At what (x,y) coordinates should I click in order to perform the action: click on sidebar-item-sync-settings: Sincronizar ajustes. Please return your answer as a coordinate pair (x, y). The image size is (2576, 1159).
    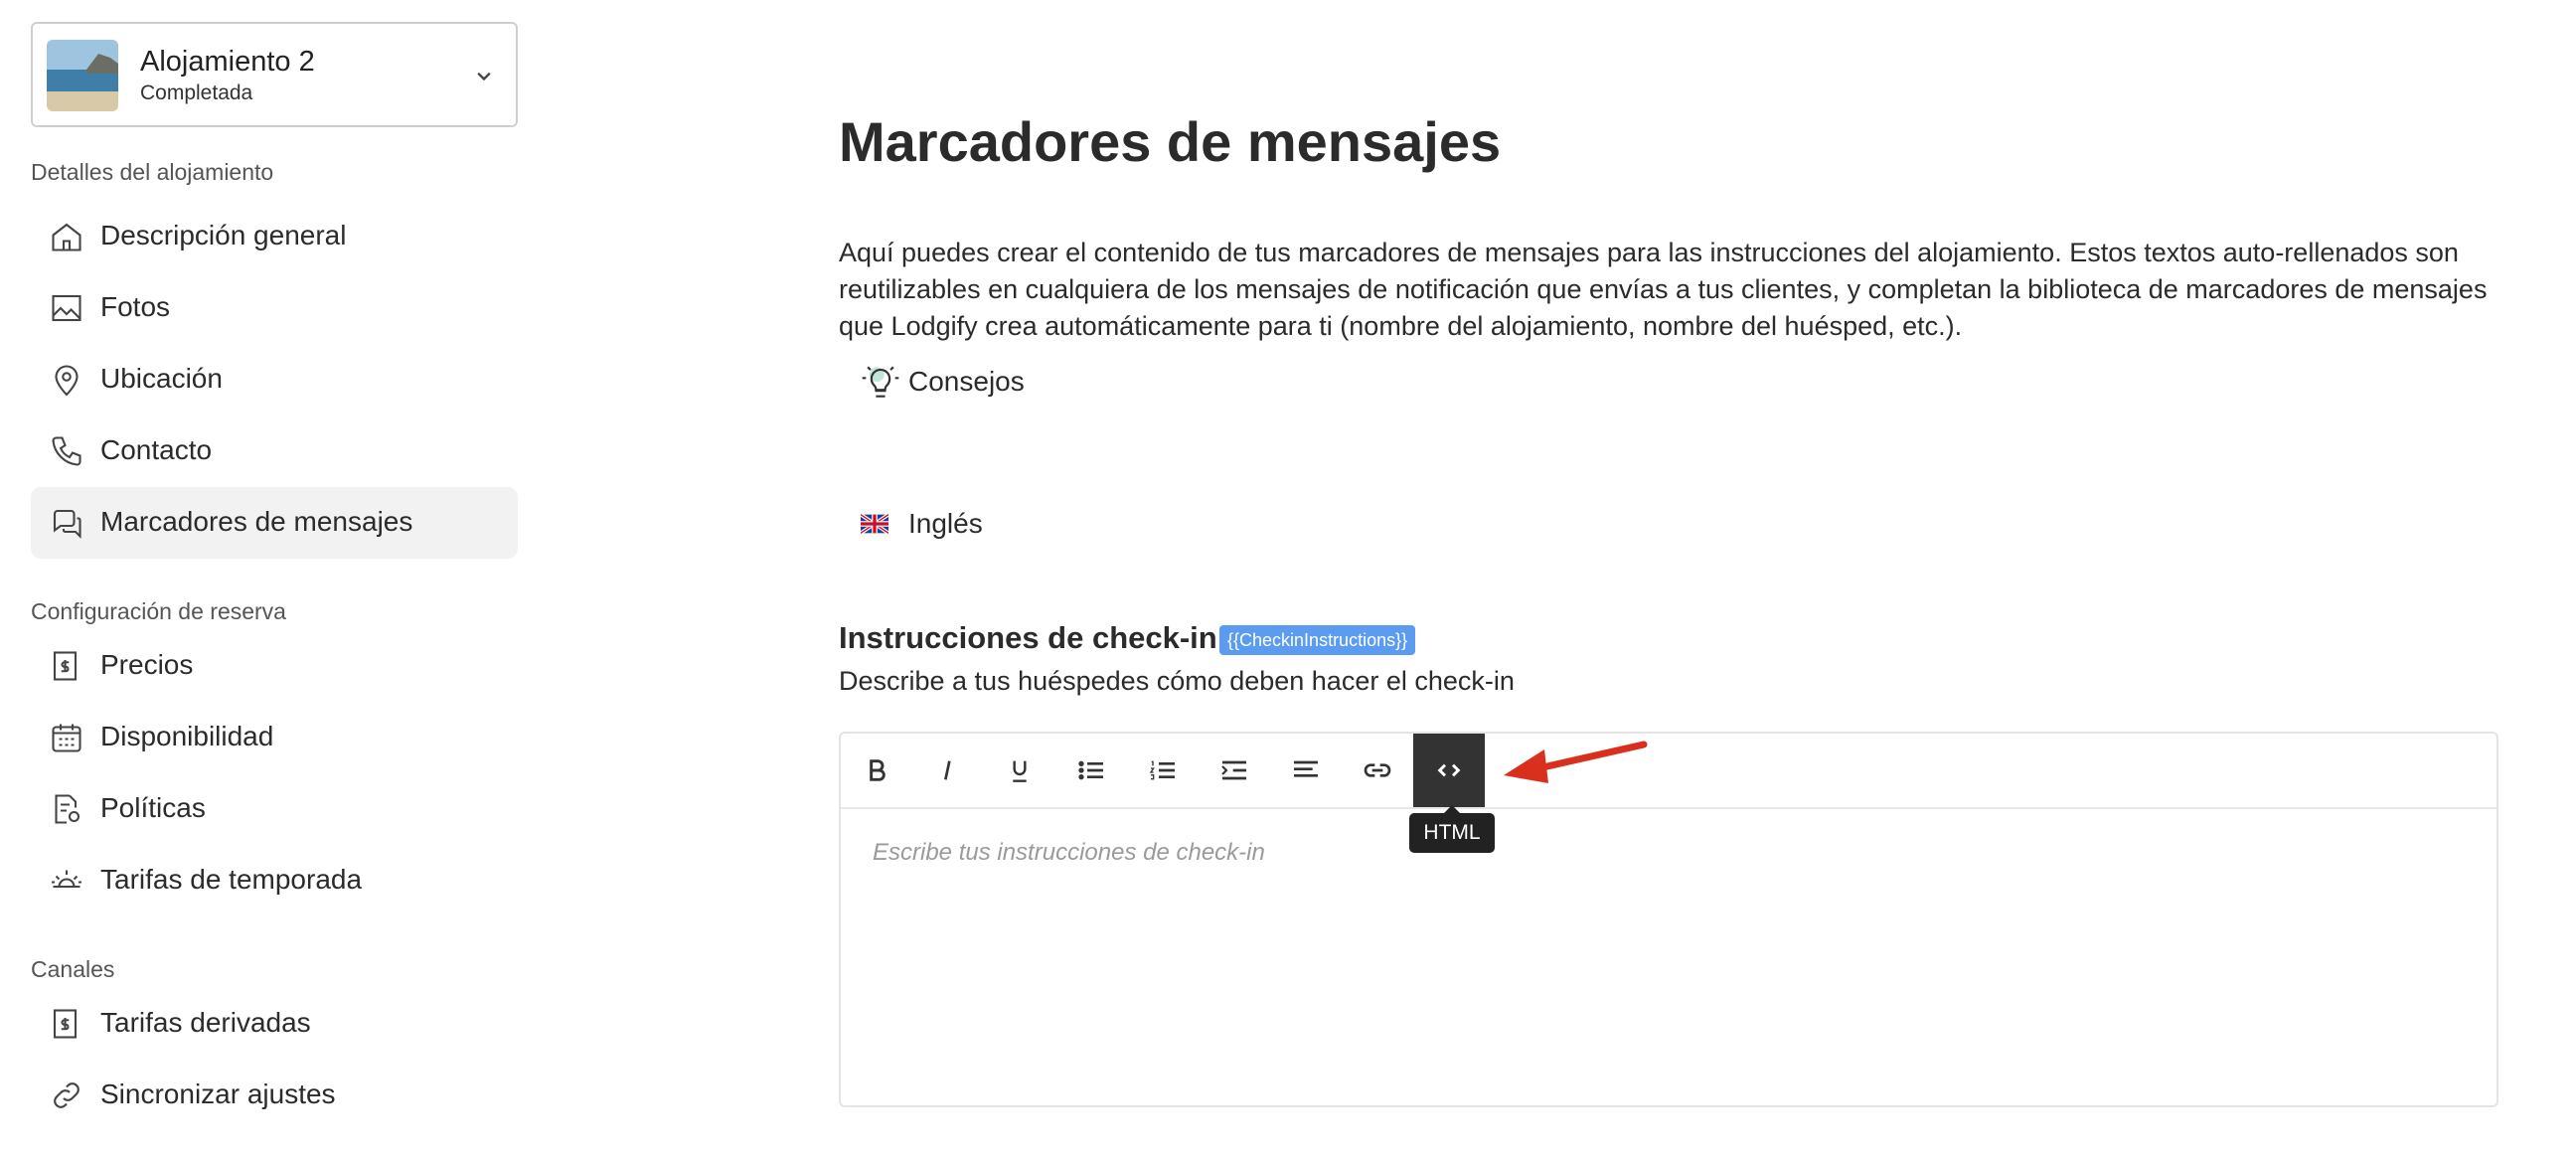
    Looking at the image, I should click on (274, 1095).